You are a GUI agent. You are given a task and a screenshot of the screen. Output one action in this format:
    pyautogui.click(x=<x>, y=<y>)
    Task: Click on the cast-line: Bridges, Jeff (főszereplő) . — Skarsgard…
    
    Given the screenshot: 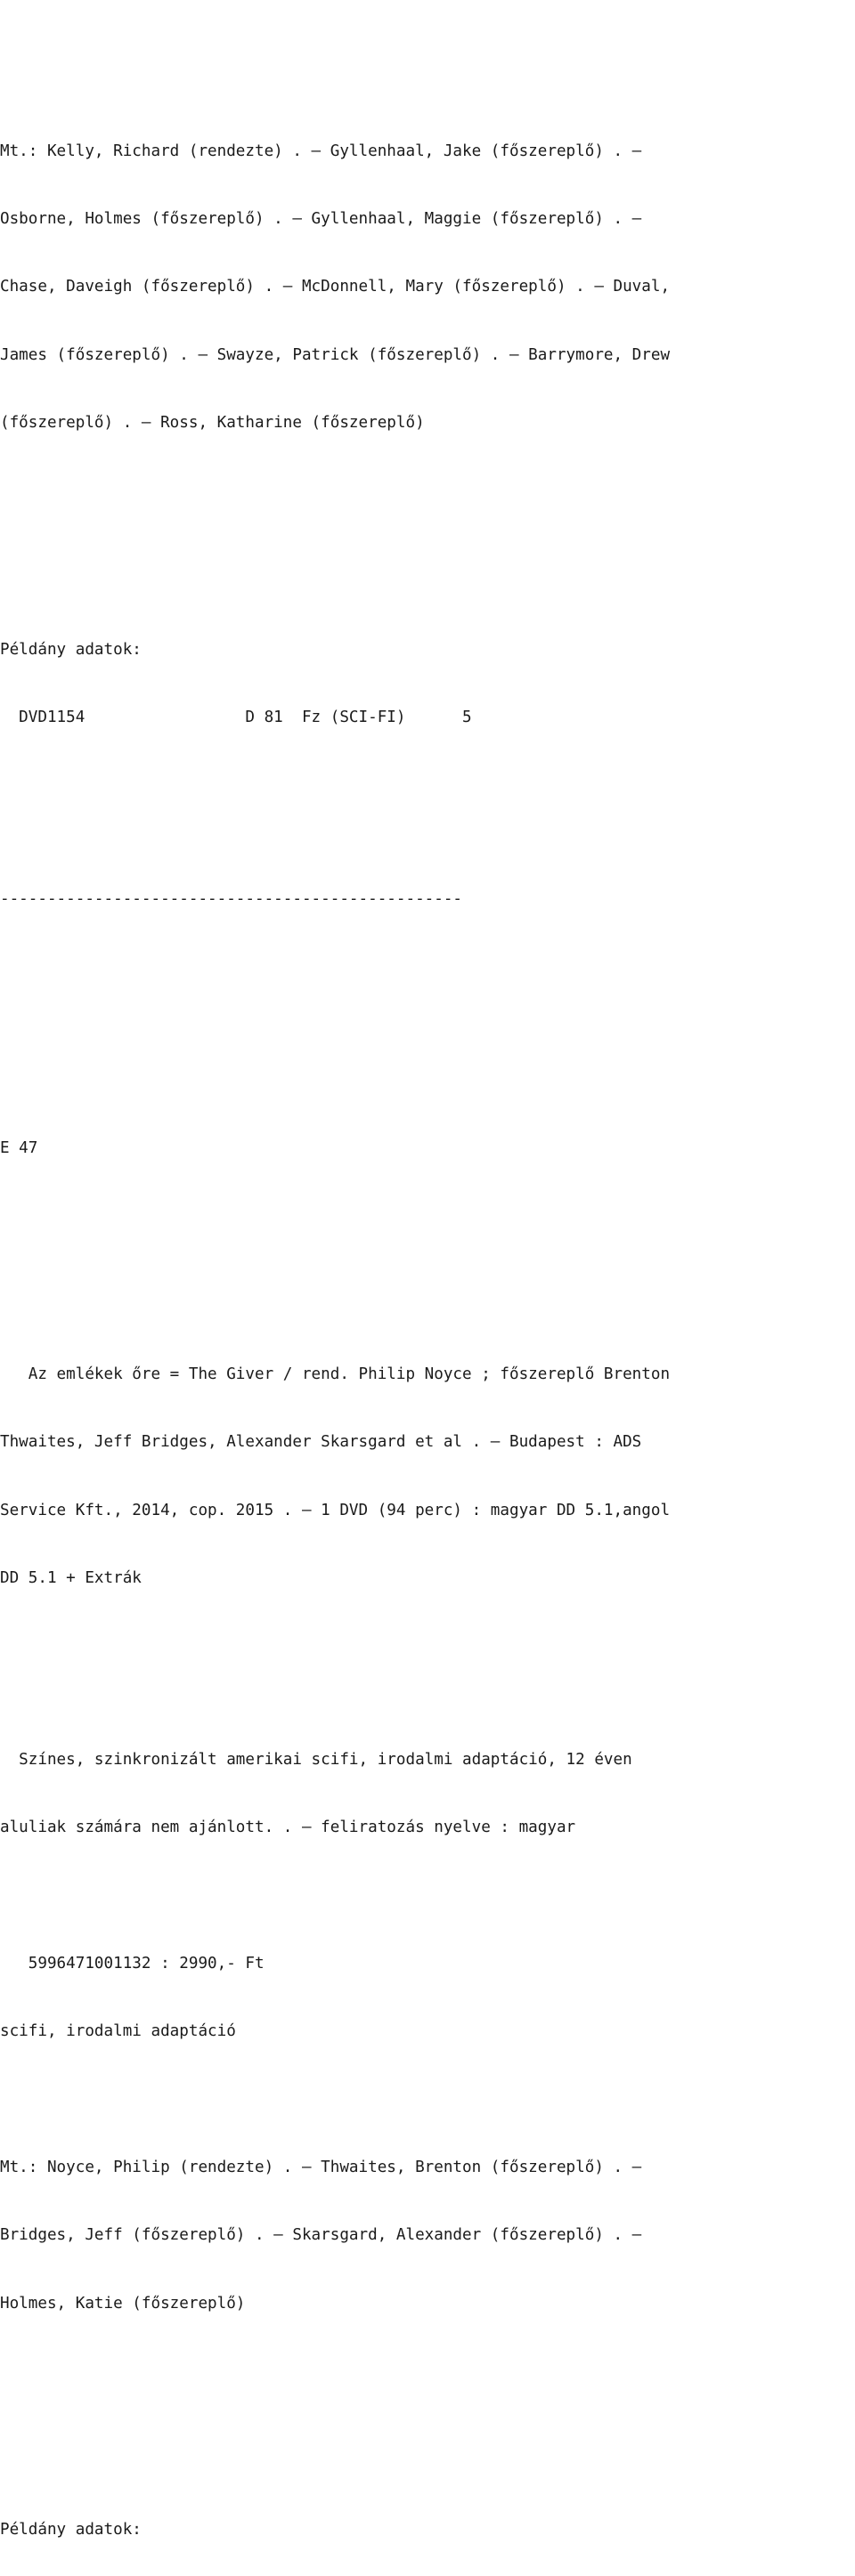 What is the action you would take?
    pyautogui.click(x=321, y=2235)
    